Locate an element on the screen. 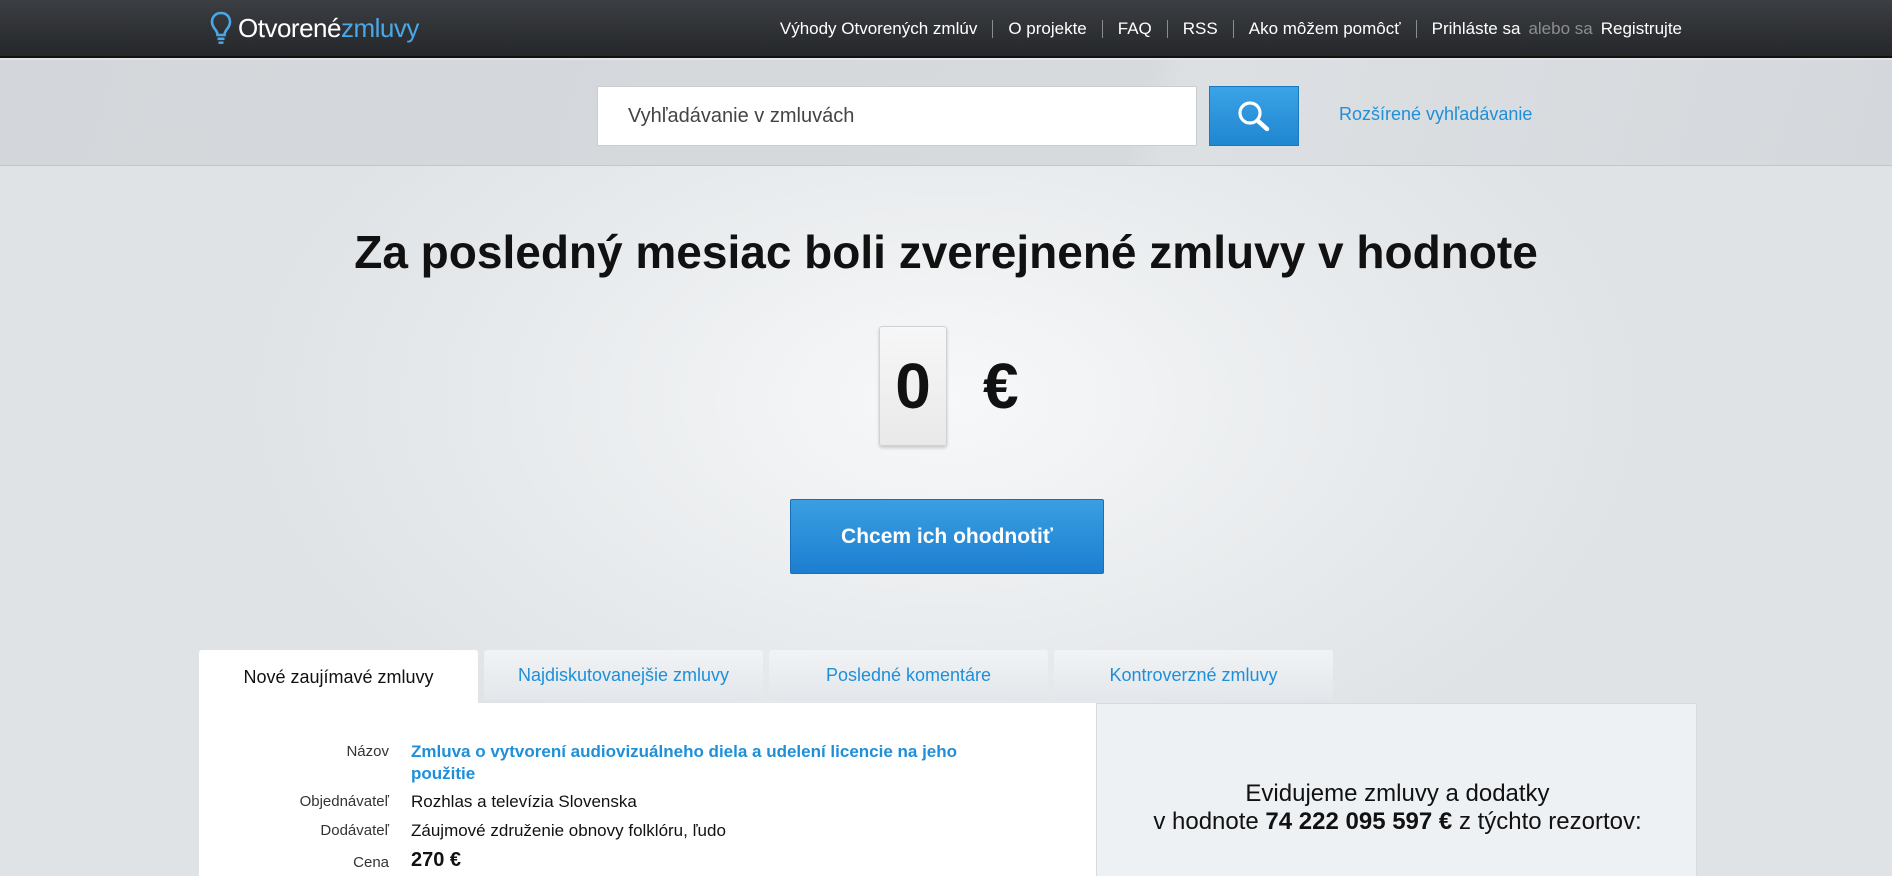  rate-contracts-button: Chcem ich ohodnotiť is located at coordinates (947, 536).